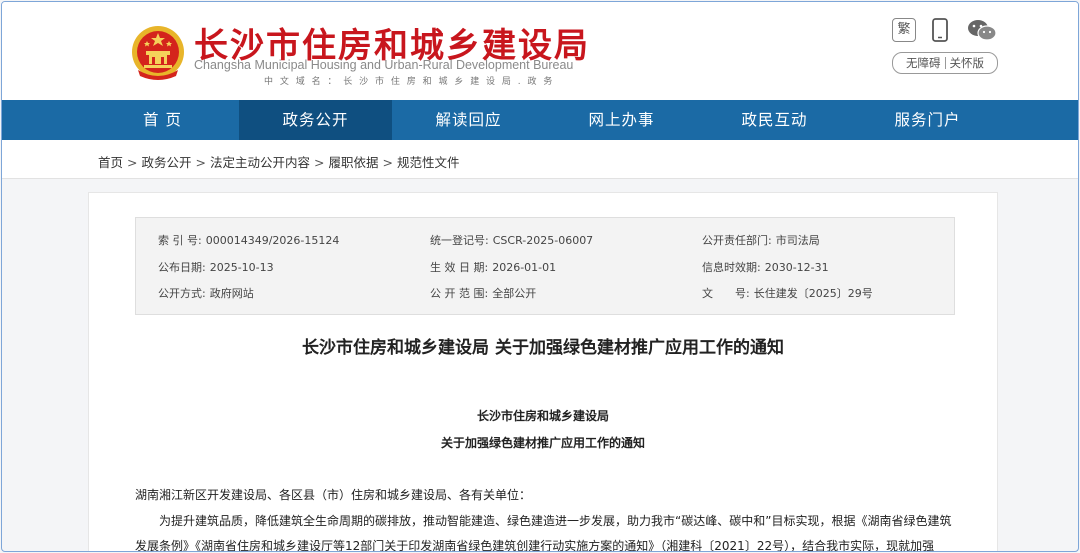 This screenshot has width=1080, height=553. Describe the element at coordinates (621, 120) in the screenshot. I see `nav-item-online-services: 网上办事` at that location.